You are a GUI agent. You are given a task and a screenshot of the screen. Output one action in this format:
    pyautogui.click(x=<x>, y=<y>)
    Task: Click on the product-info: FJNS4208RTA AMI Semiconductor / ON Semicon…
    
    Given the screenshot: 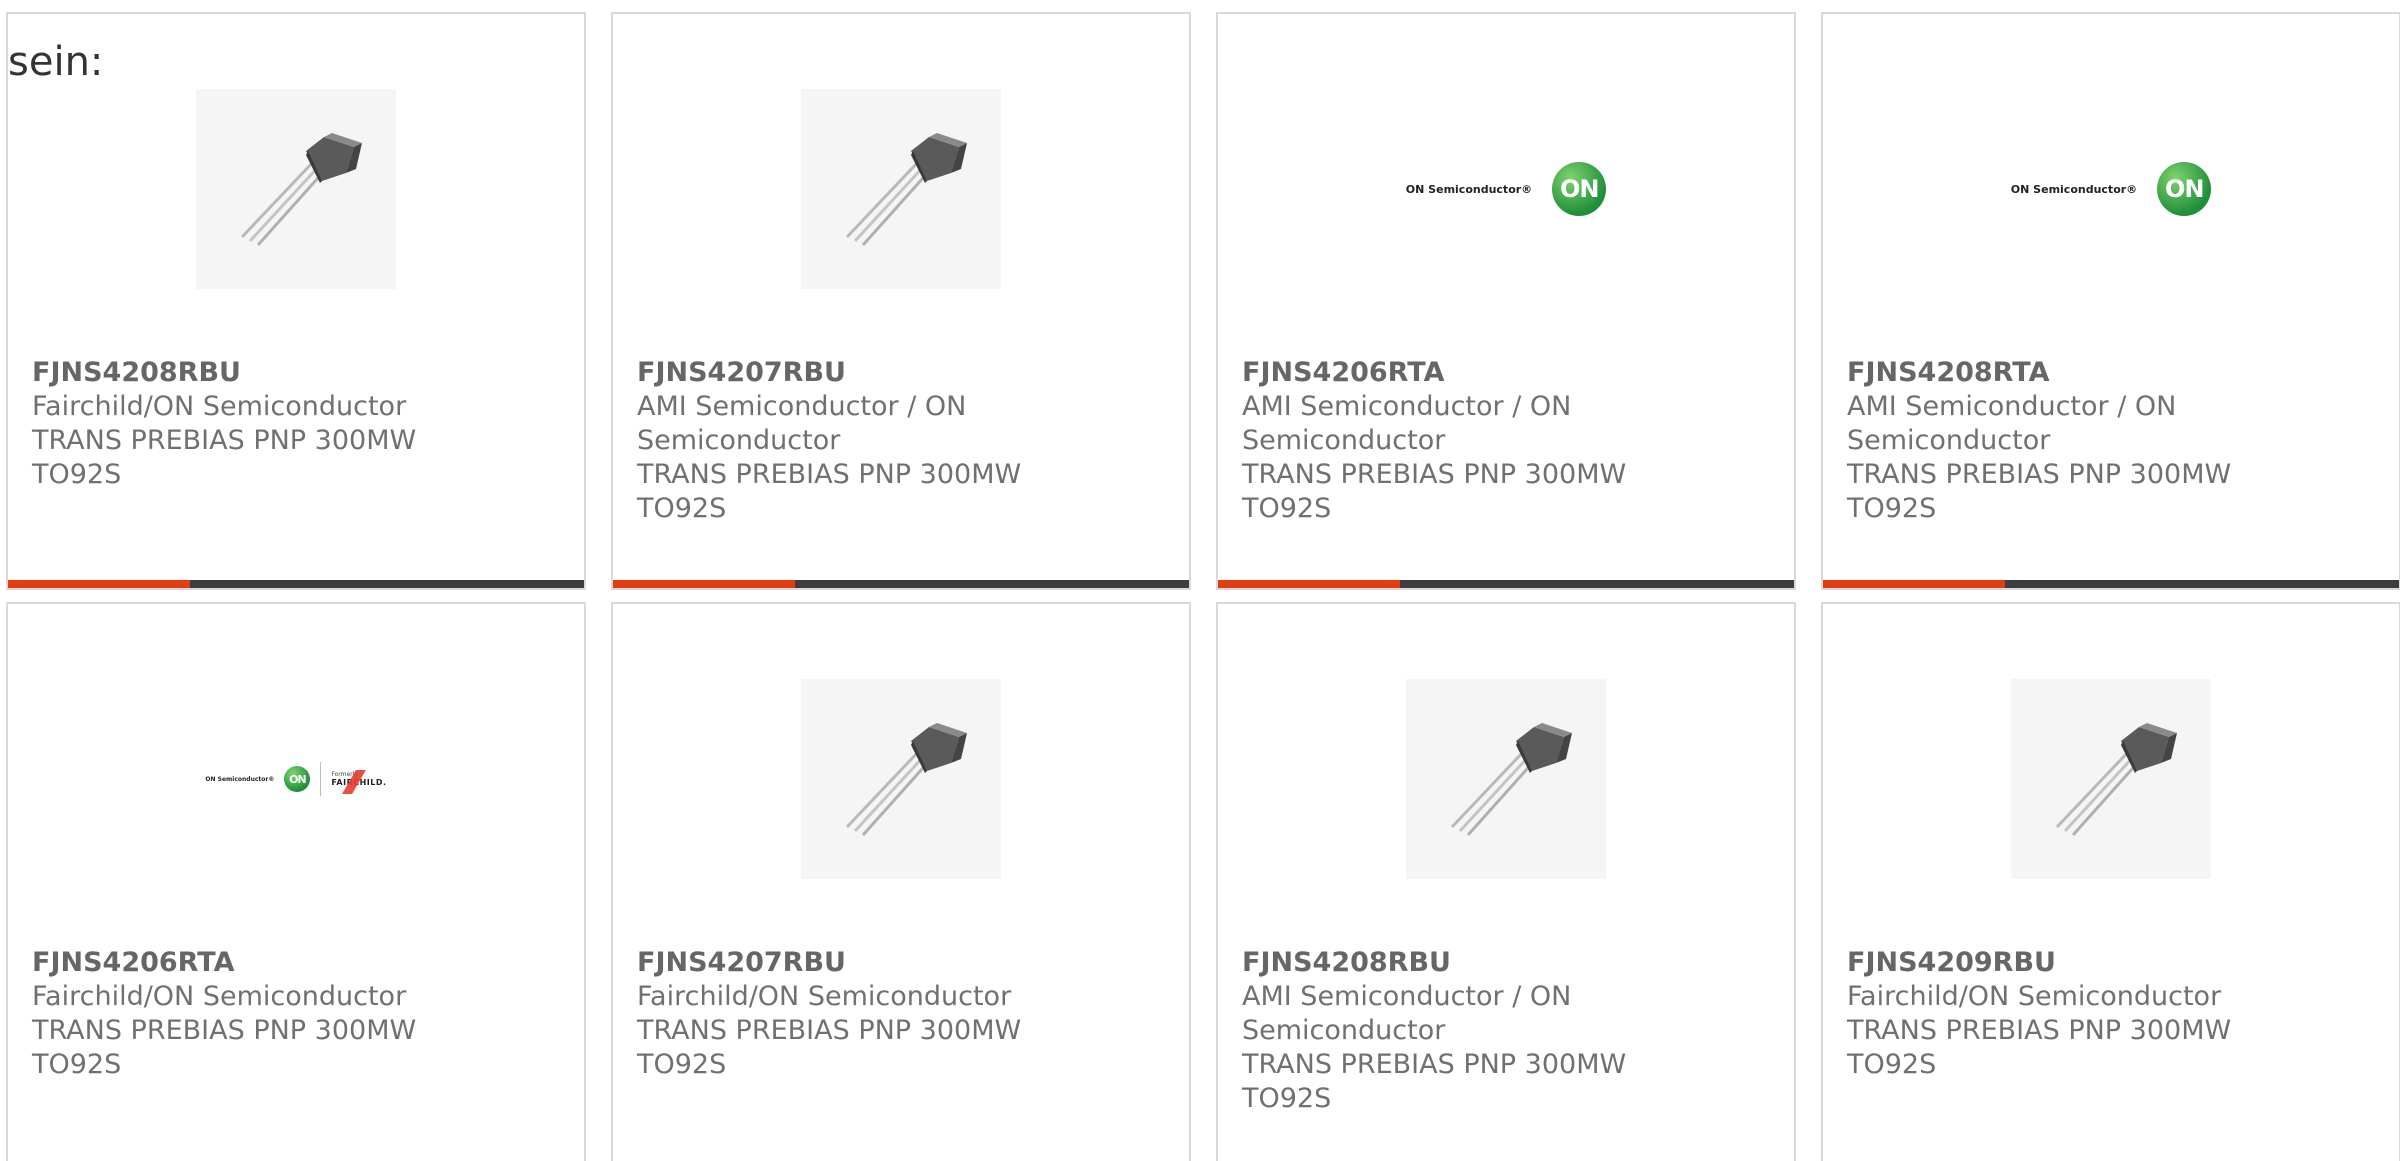 What is the action you would take?
    pyautogui.click(x=2111, y=441)
    